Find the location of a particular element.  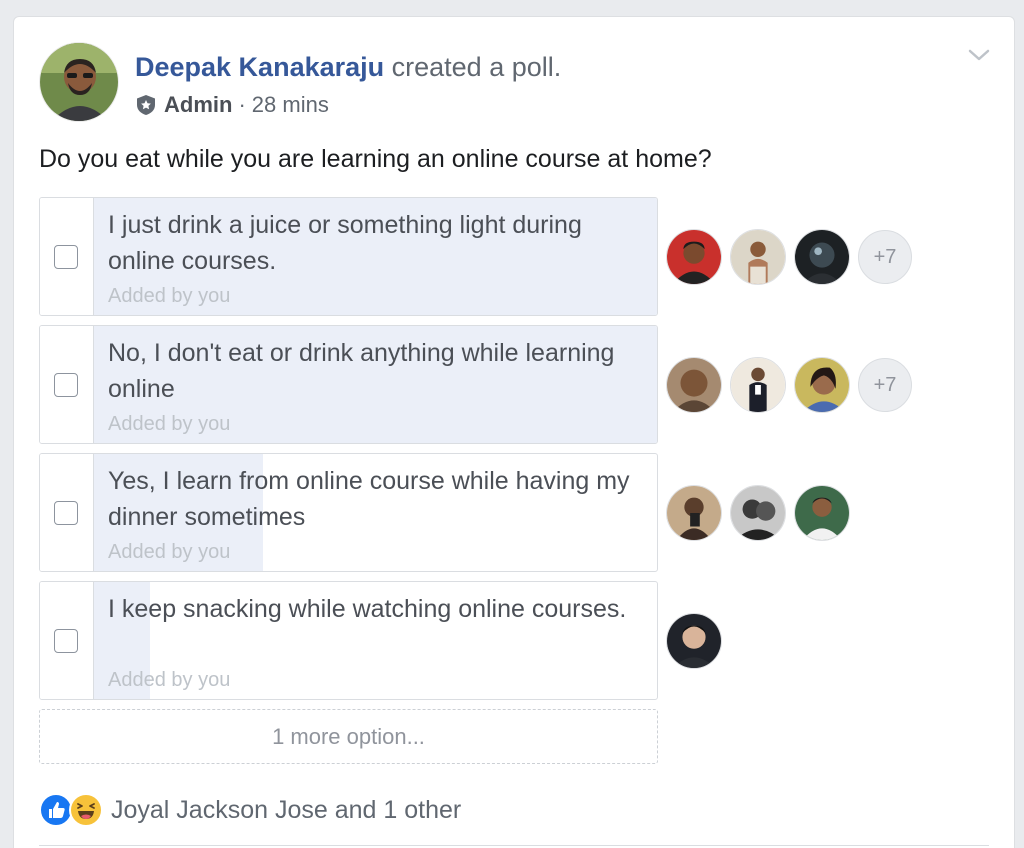

like-icon is located at coordinates (56, 810).